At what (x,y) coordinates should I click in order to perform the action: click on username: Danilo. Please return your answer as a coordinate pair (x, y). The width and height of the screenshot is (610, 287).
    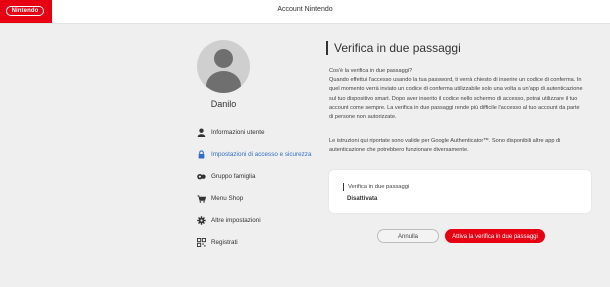
    Looking at the image, I should click on (223, 104).